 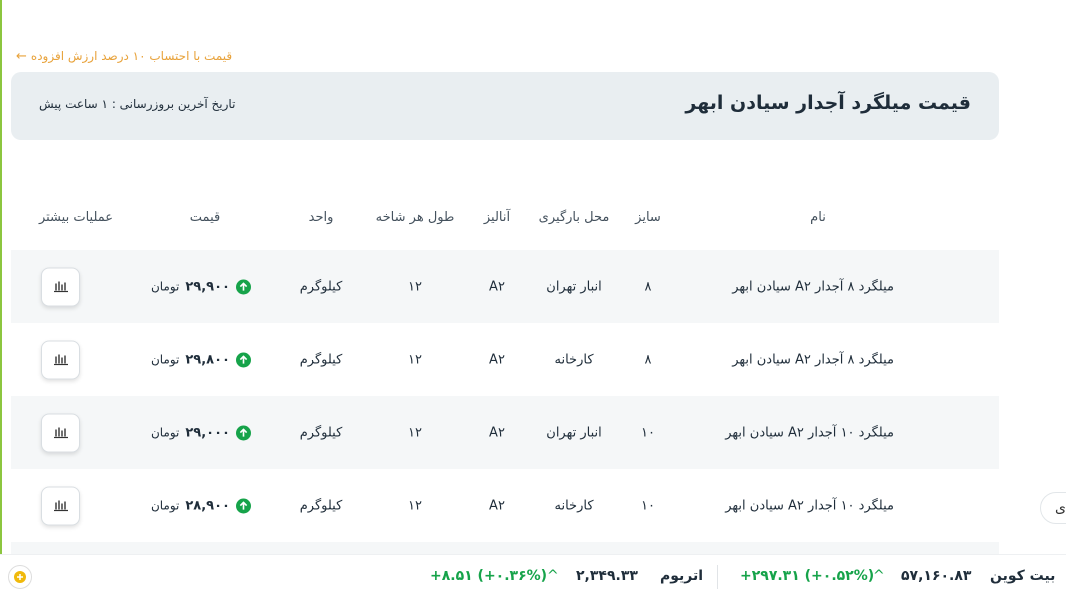 What do you see at coordinates (505, 548) in the screenshot?
I see `table-row-partial` at bounding box center [505, 548].